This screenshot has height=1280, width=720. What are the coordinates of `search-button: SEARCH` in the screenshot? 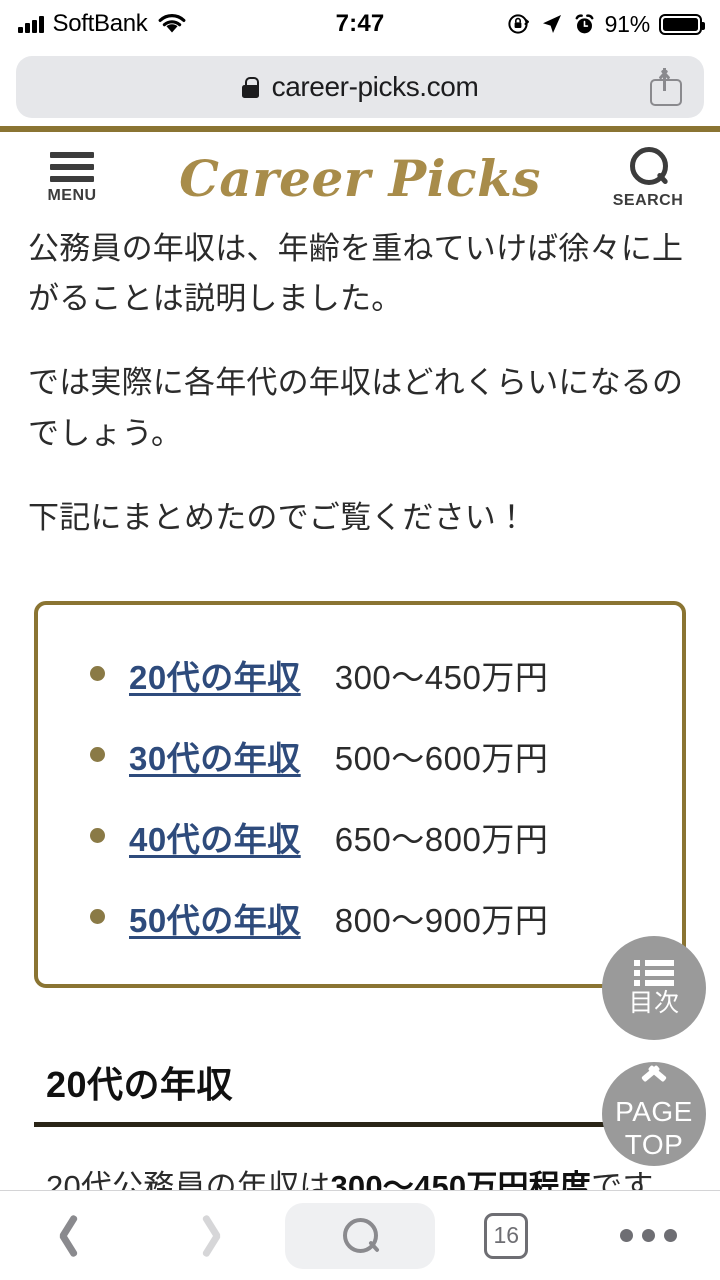 It's located at (648, 178).